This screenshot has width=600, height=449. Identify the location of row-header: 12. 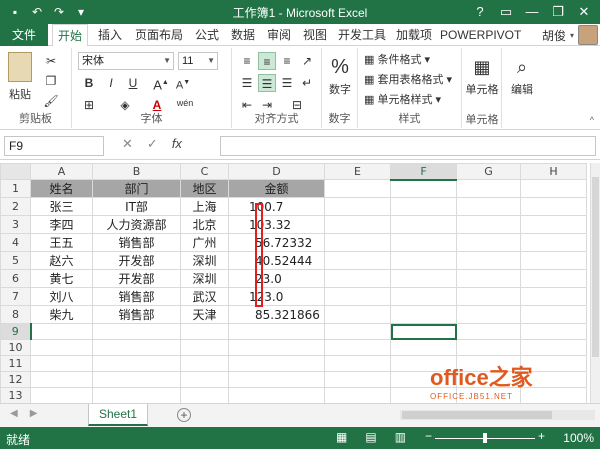
(15, 379).